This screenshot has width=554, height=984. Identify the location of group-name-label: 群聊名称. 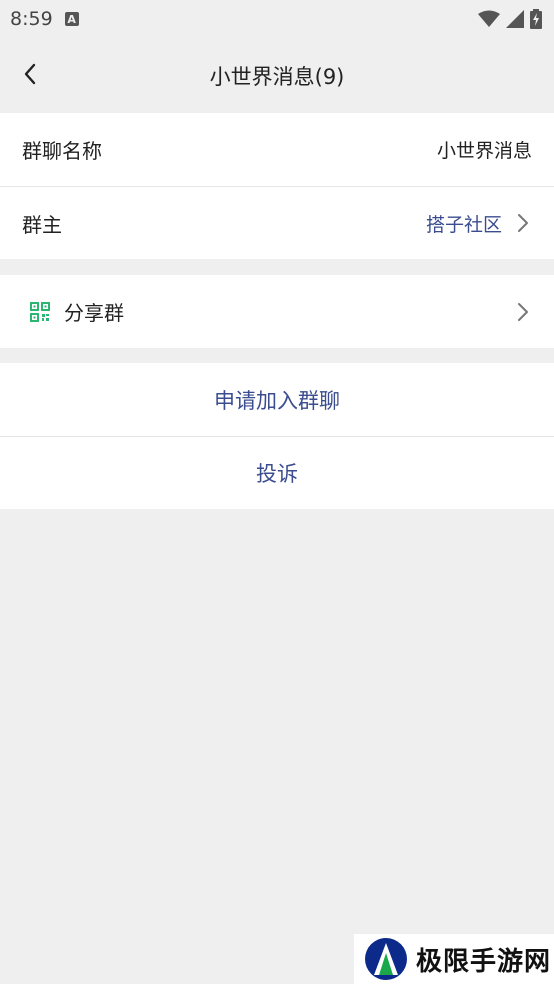
(62, 151).